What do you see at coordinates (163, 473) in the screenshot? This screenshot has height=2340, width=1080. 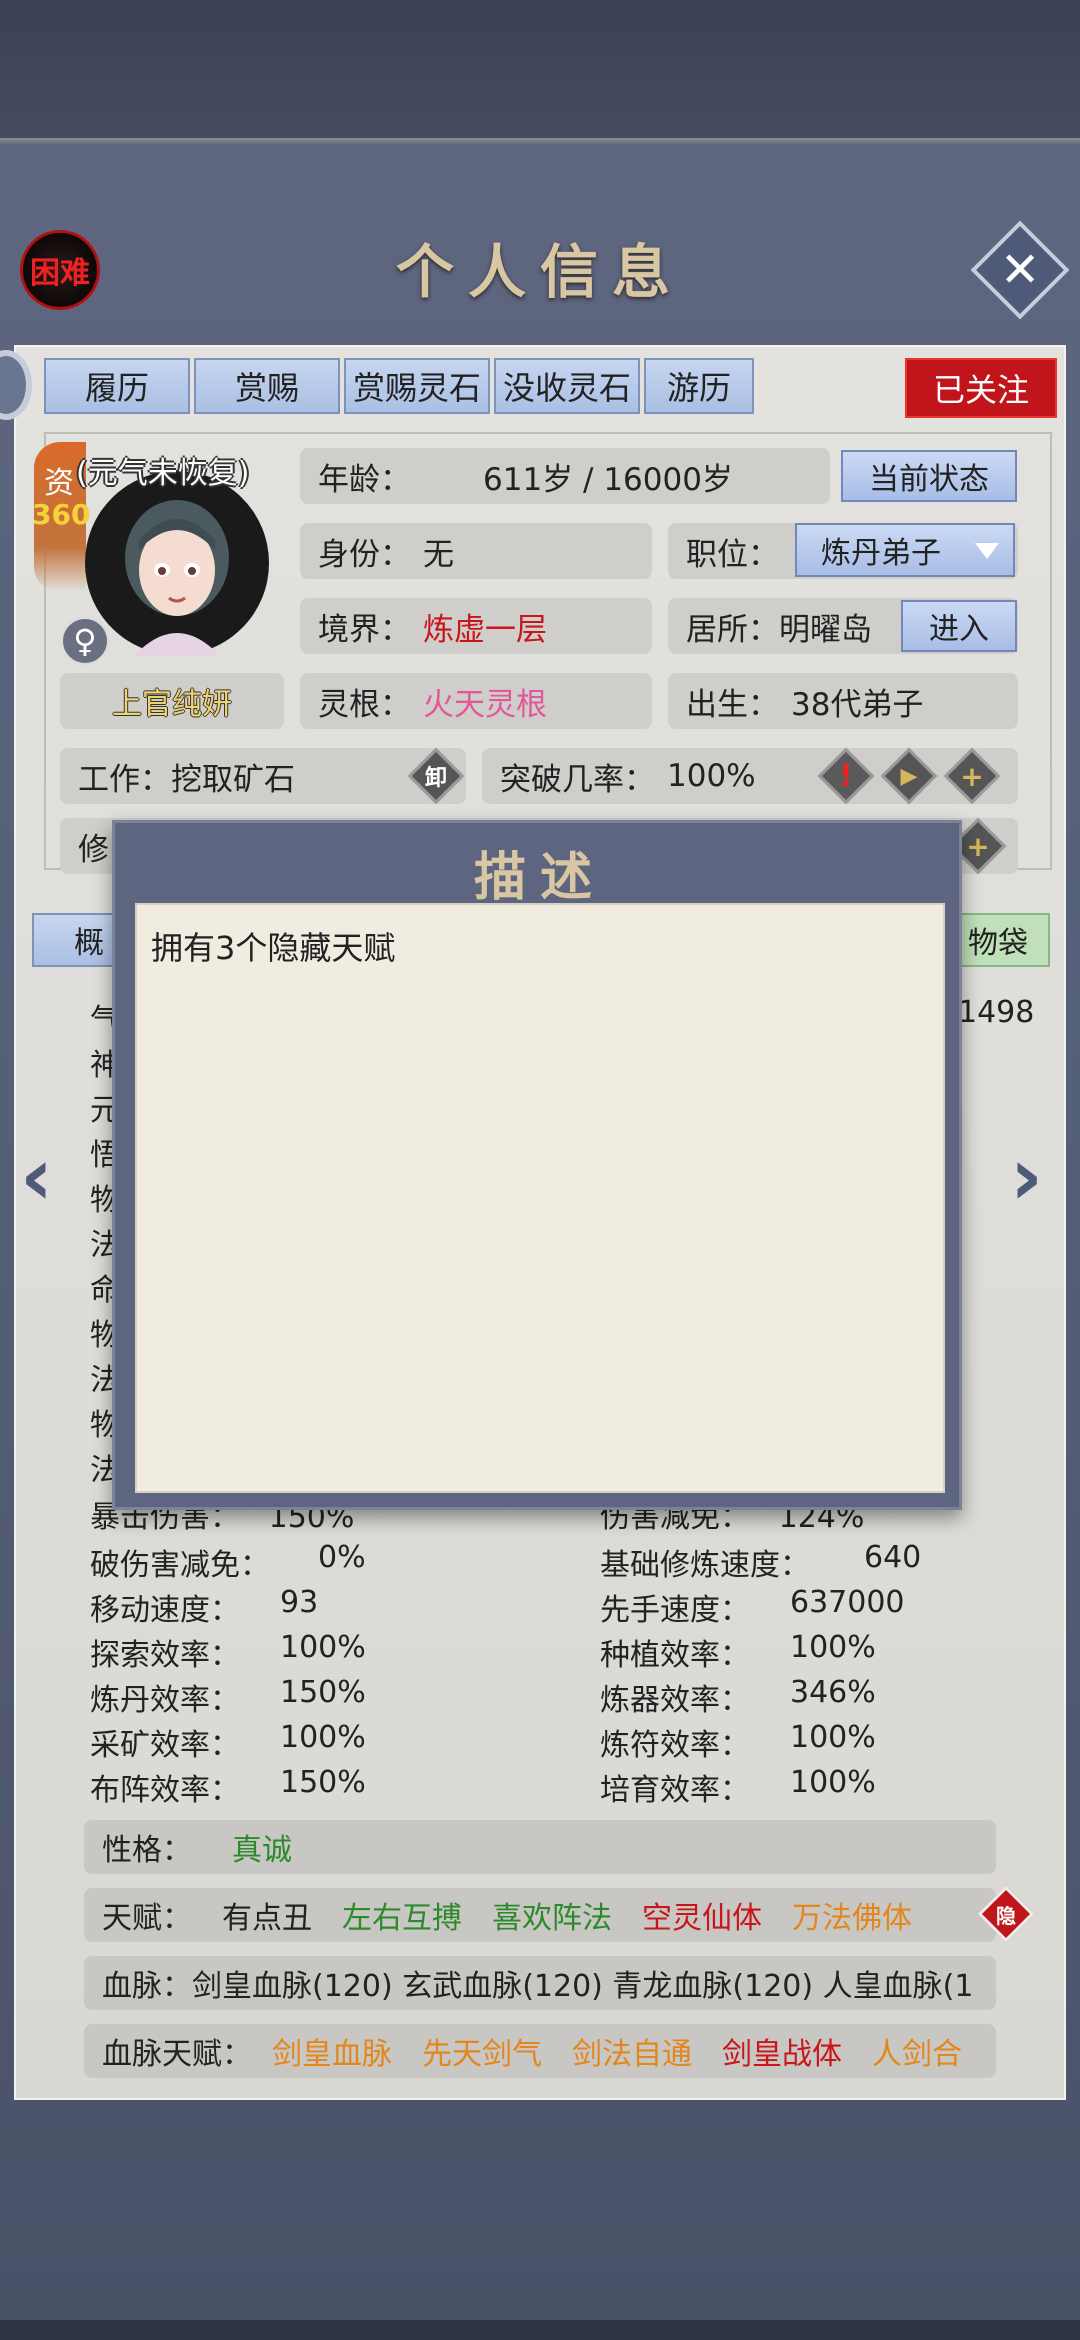 I see `status-note: (元气未恢复)` at bounding box center [163, 473].